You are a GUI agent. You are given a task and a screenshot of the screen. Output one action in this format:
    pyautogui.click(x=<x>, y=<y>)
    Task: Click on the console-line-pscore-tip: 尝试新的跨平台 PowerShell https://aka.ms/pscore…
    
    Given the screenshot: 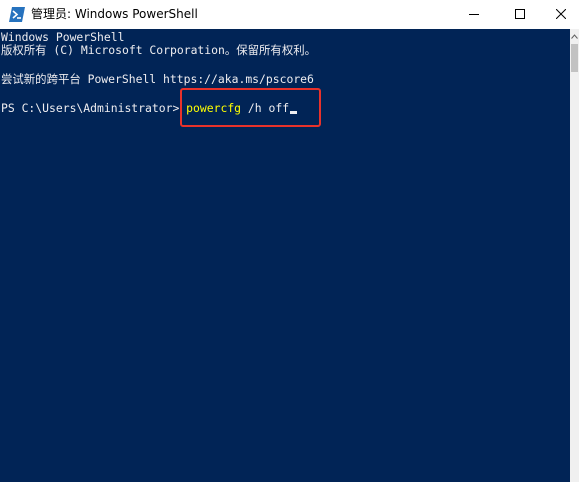 What is the action you would take?
    pyautogui.click(x=157, y=79)
    